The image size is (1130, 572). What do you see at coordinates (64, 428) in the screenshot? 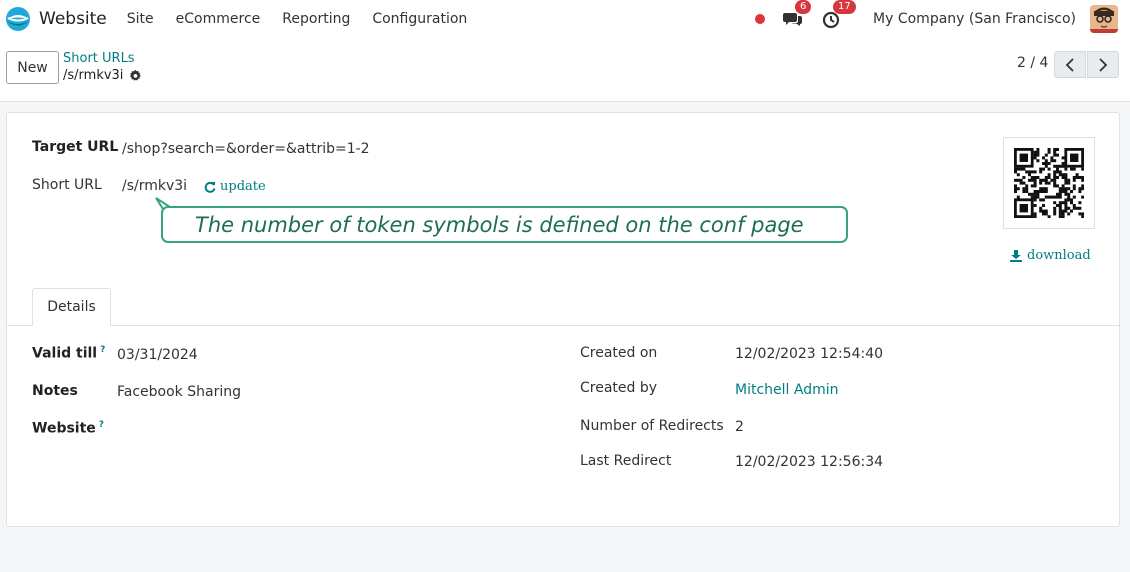
I see `website-label-text: Website` at bounding box center [64, 428].